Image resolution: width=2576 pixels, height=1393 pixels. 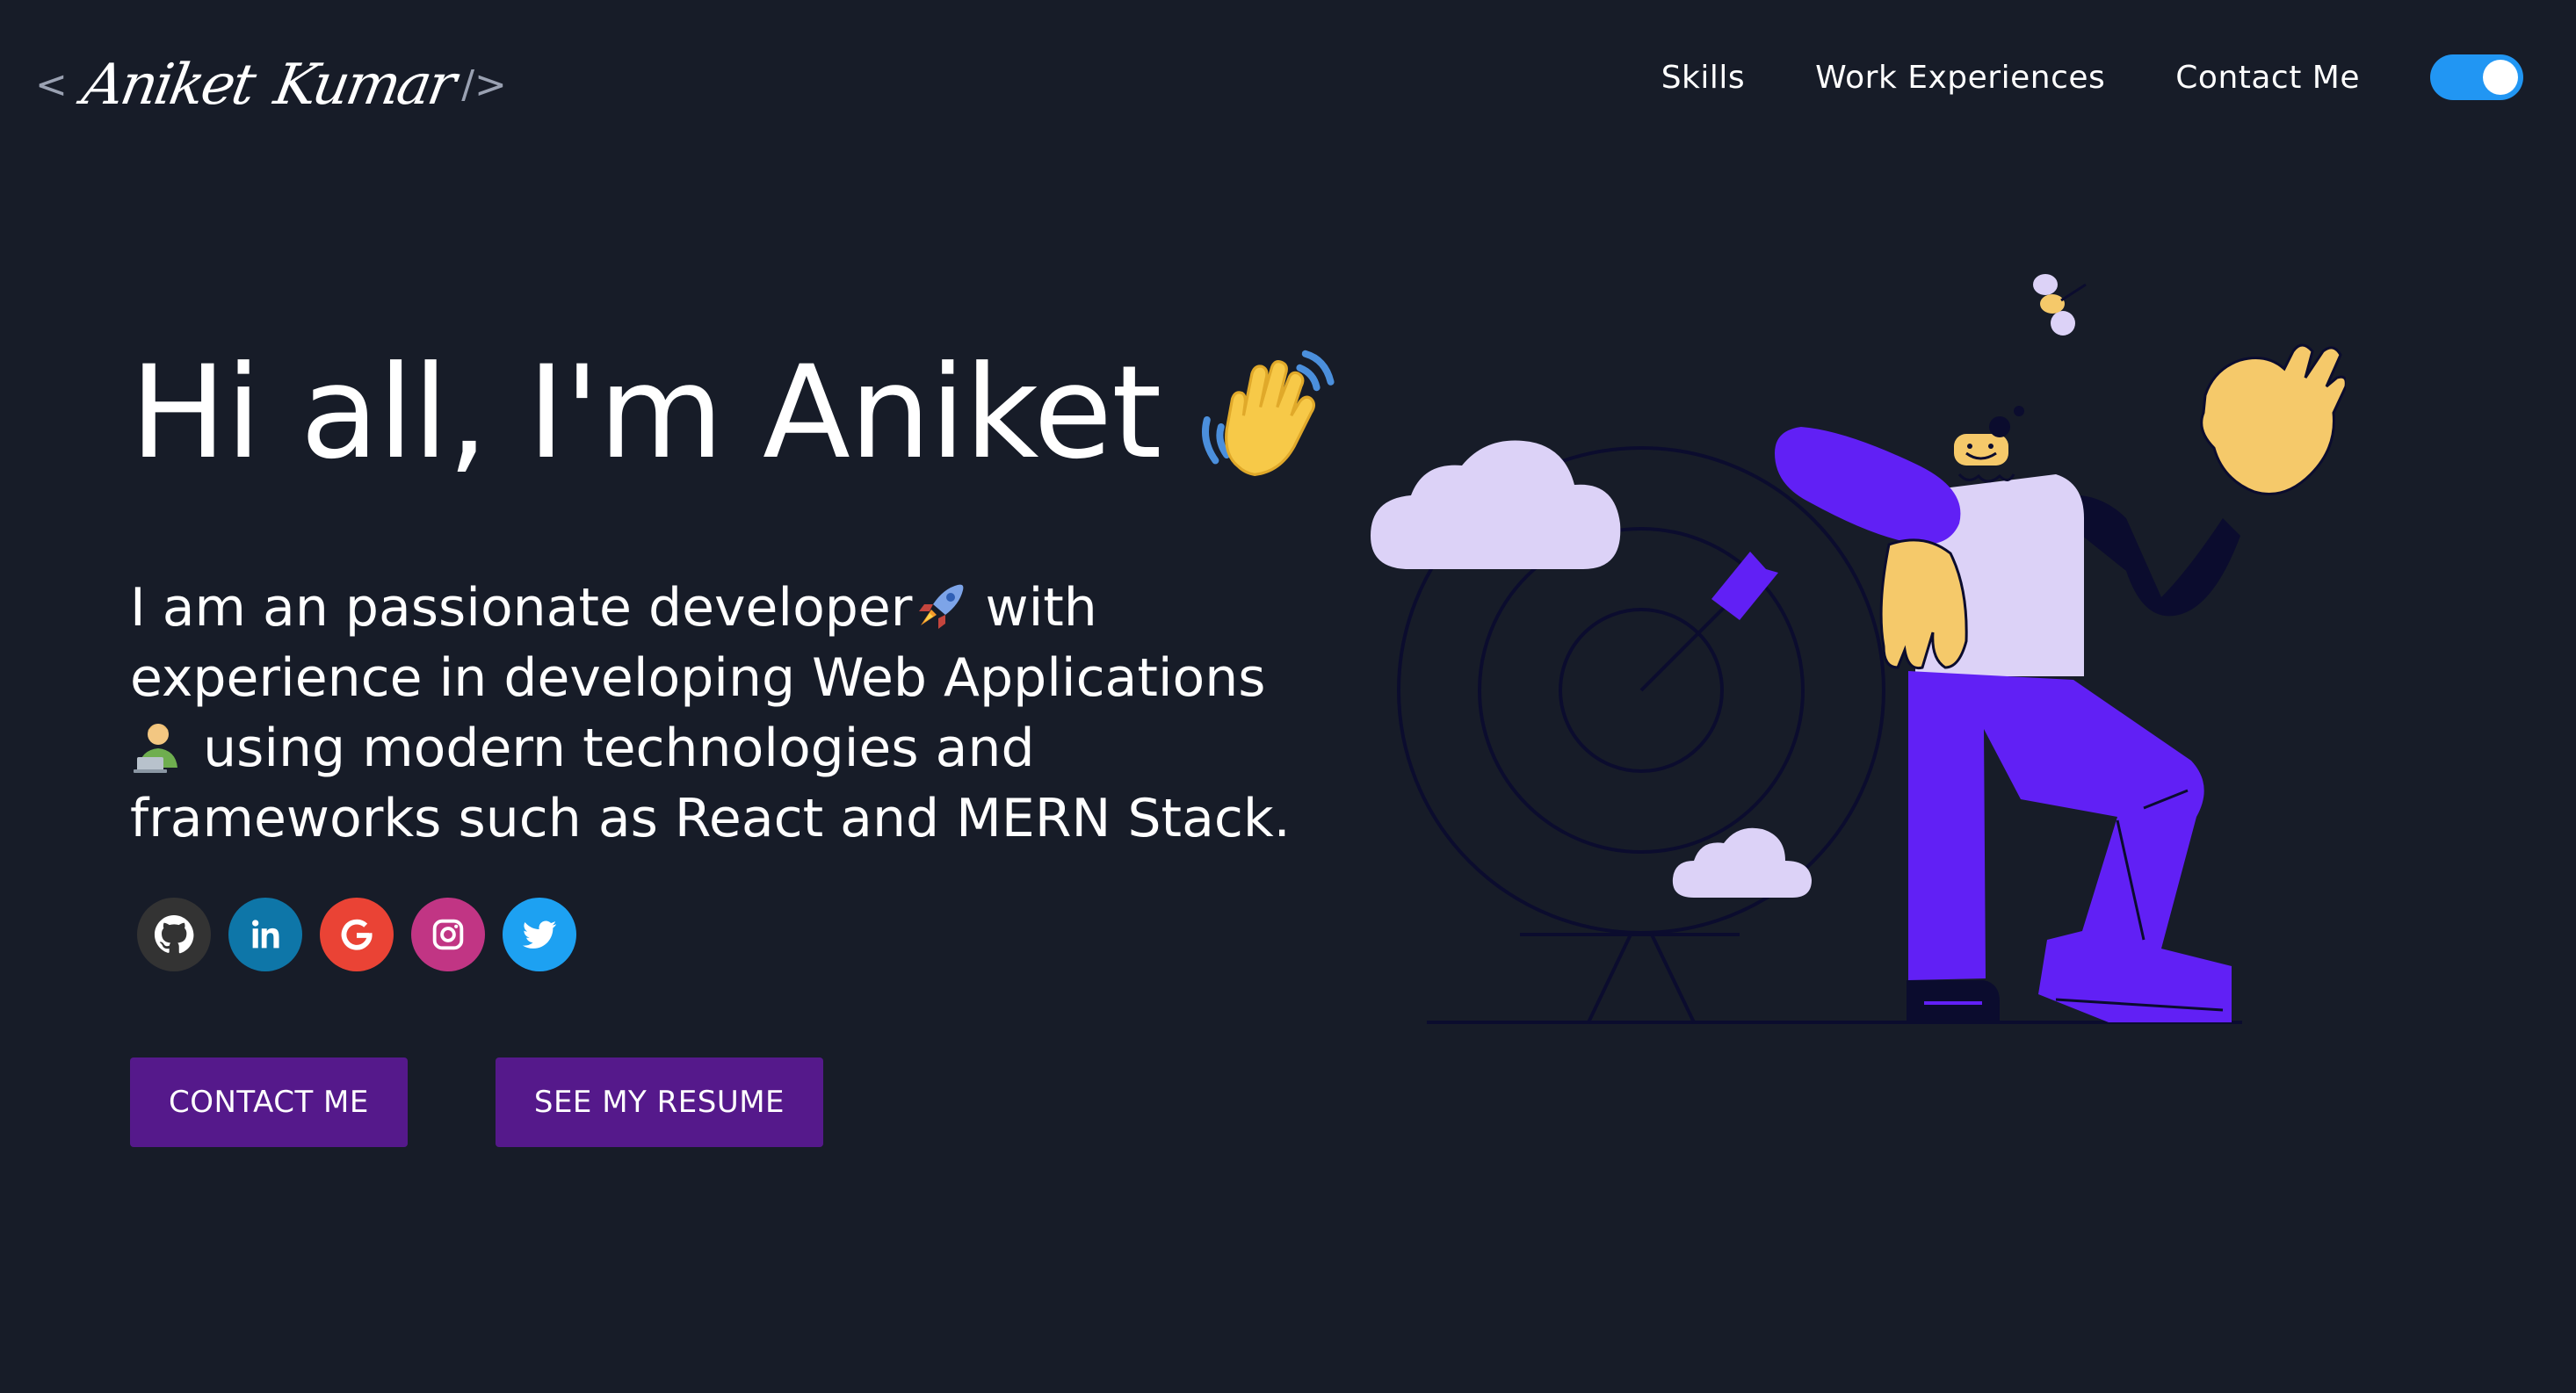 What do you see at coordinates (51, 84) in the screenshot?
I see `logo-open-bracket: <` at bounding box center [51, 84].